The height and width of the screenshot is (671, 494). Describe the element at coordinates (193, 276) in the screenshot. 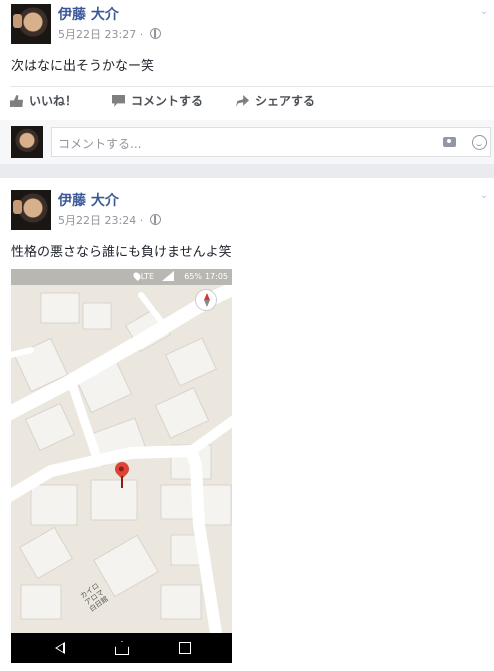

I see `battery-indicator: 65%` at that location.